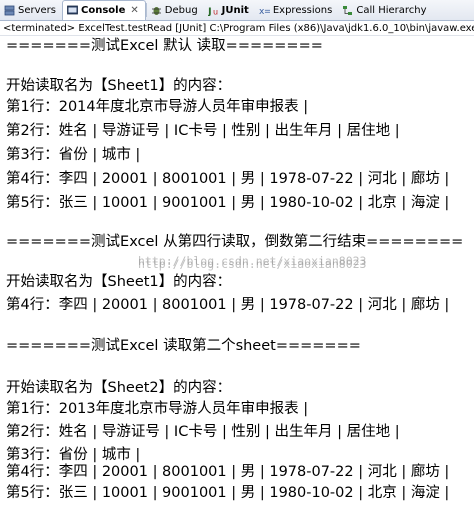 This screenshot has height=505, width=474. I want to click on tab-expressions: x = Expressions, so click(297, 10).